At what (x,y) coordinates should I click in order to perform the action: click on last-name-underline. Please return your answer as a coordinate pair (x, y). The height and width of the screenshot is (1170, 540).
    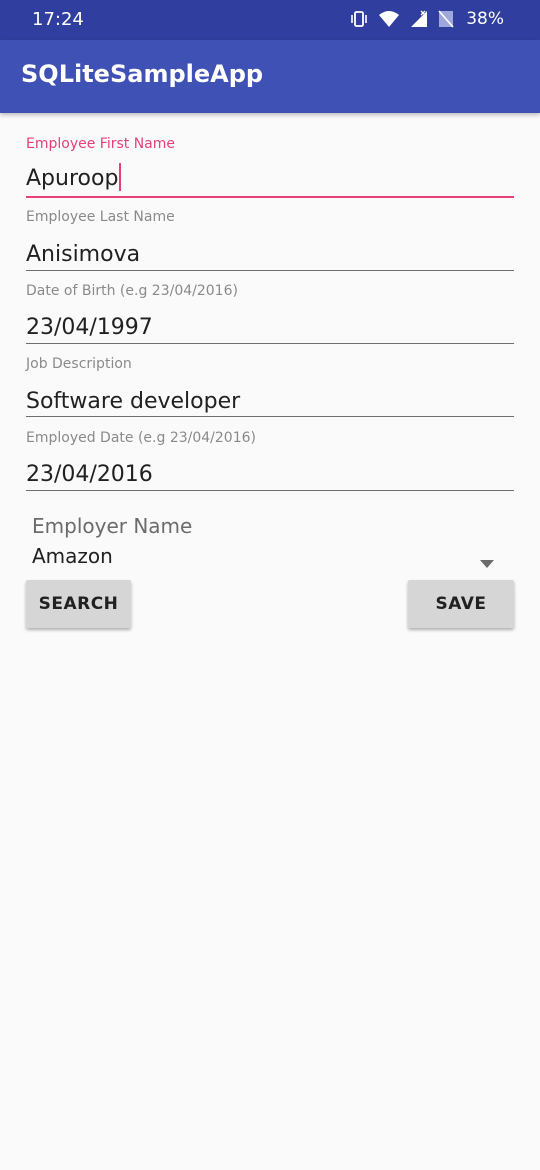
    Looking at the image, I should click on (270, 270).